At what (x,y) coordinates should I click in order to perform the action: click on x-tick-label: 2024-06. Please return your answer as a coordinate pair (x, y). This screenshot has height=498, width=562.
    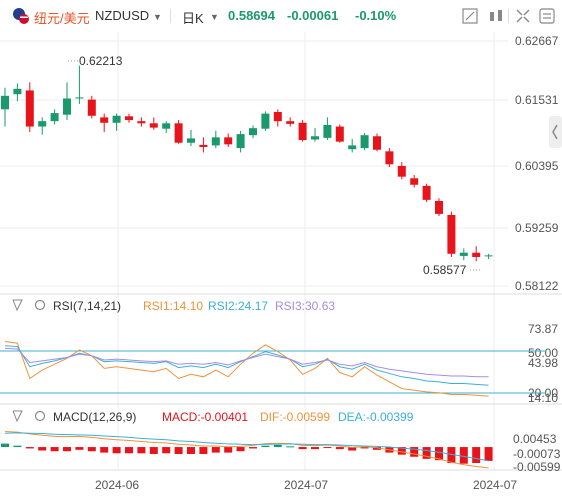
    Looking at the image, I should click on (117, 485).